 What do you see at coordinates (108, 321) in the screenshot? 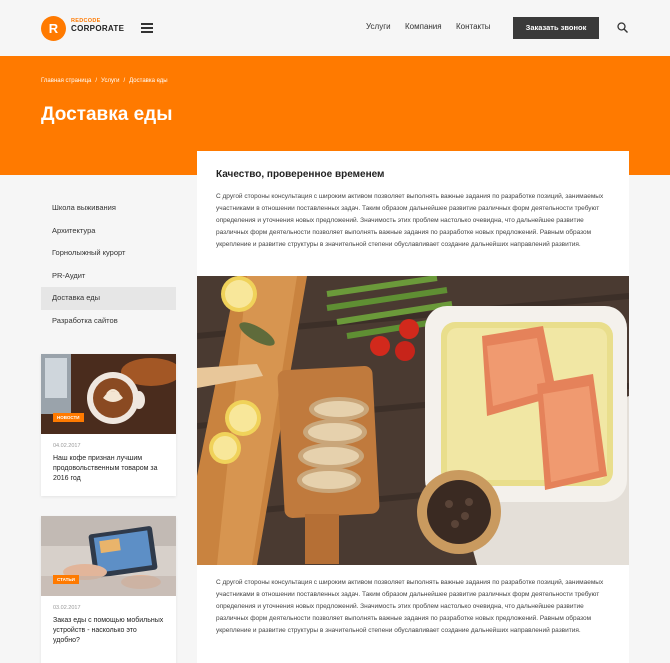
I see `sidebar-item-web-development: Разработка сайтов` at bounding box center [108, 321].